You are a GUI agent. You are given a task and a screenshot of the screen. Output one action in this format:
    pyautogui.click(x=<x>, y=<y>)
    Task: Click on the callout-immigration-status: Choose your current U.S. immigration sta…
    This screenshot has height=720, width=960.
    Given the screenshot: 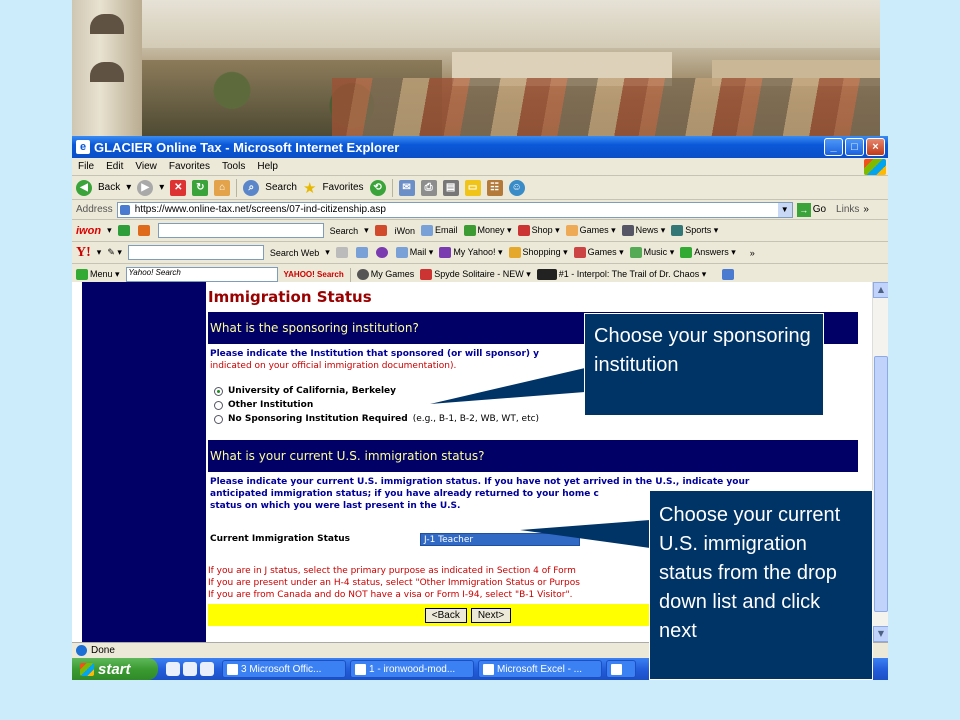 What is the action you would take?
    pyautogui.click(x=761, y=585)
    